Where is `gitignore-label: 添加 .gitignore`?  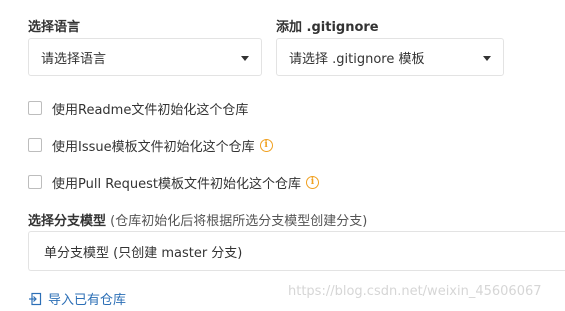 gitignore-label: 添加 .gitignore is located at coordinates (327, 27).